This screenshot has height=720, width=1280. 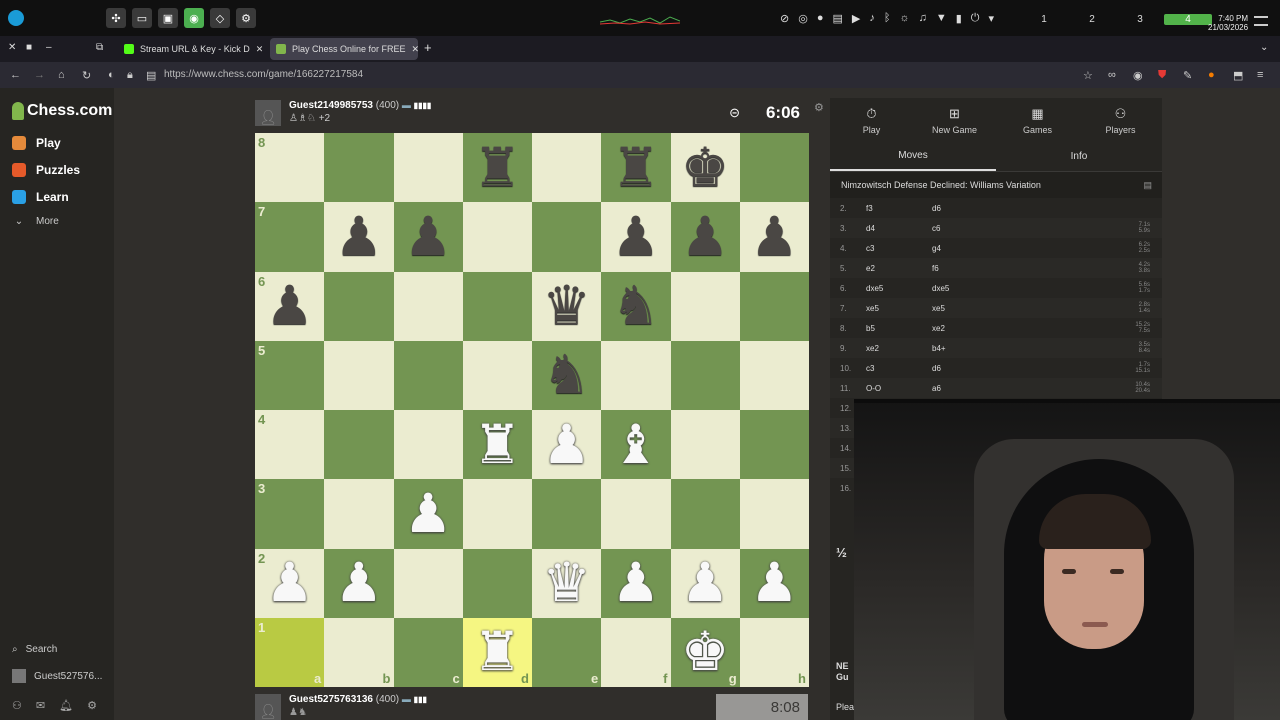 What do you see at coordinates (959, 18) in the screenshot?
I see `battery-icon: ▮` at bounding box center [959, 18].